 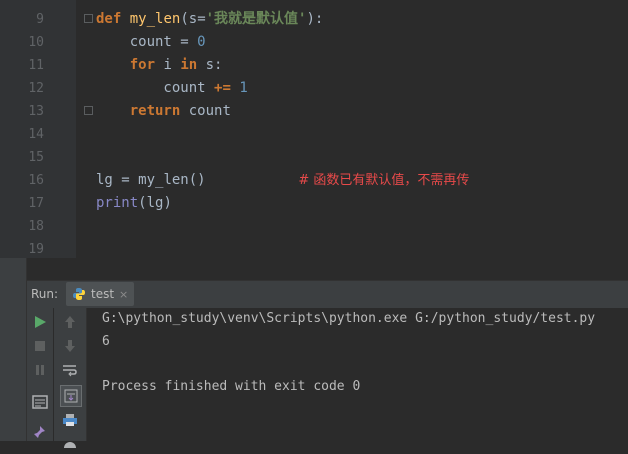 I want to click on code-line: 18, so click(x=314, y=226).